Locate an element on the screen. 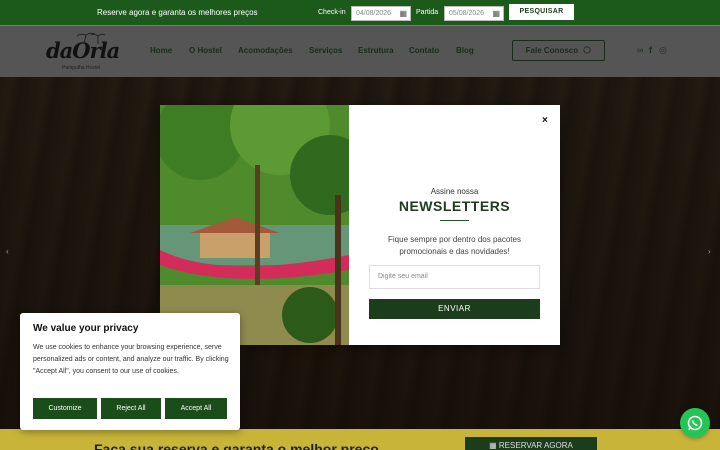 The height and width of the screenshot is (450, 720). instagram-icon: ◎ is located at coordinates (663, 50).